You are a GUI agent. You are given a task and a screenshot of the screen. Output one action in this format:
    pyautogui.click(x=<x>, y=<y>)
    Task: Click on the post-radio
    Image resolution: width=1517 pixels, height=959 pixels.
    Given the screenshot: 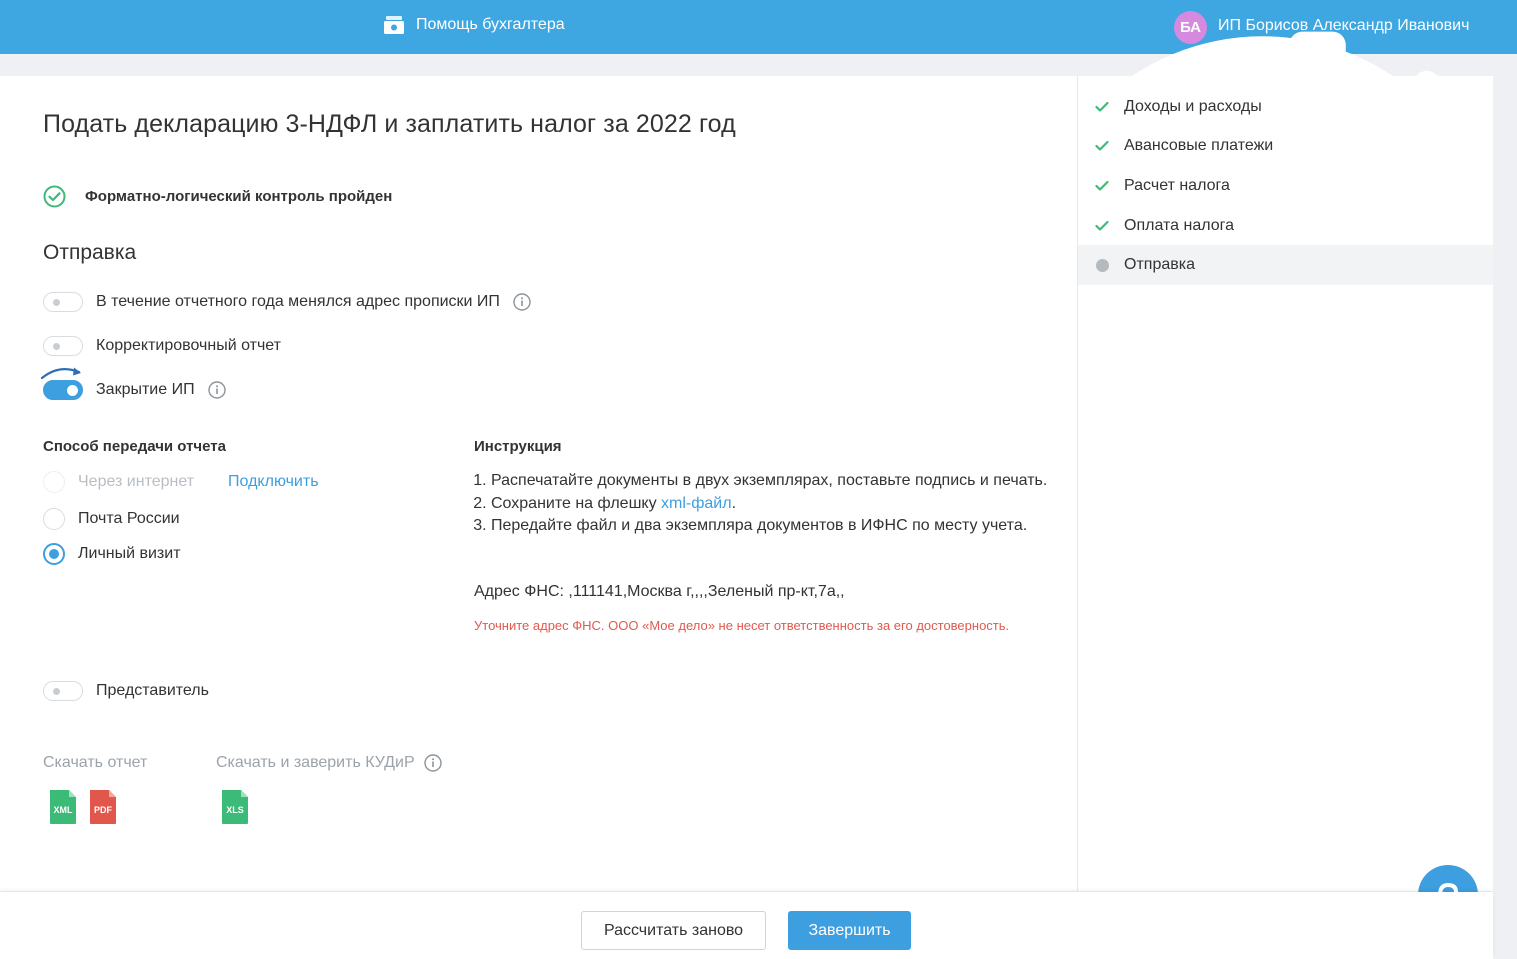 What is the action you would take?
    pyautogui.click(x=54, y=519)
    